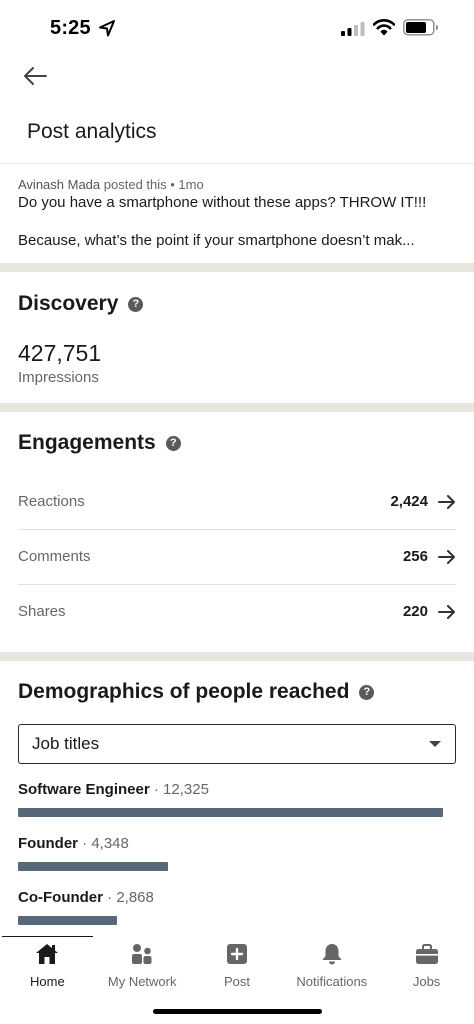 The height and width of the screenshot is (1024, 474). Describe the element at coordinates (48, 843) in the screenshot. I see `demographic-name: Founder` at that location.